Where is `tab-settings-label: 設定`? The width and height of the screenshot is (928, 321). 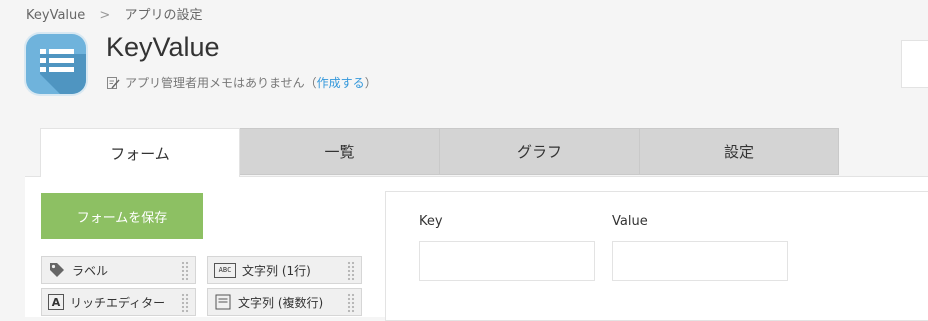 tab-settings-label: 設定 is located at coordinates (738, 152).